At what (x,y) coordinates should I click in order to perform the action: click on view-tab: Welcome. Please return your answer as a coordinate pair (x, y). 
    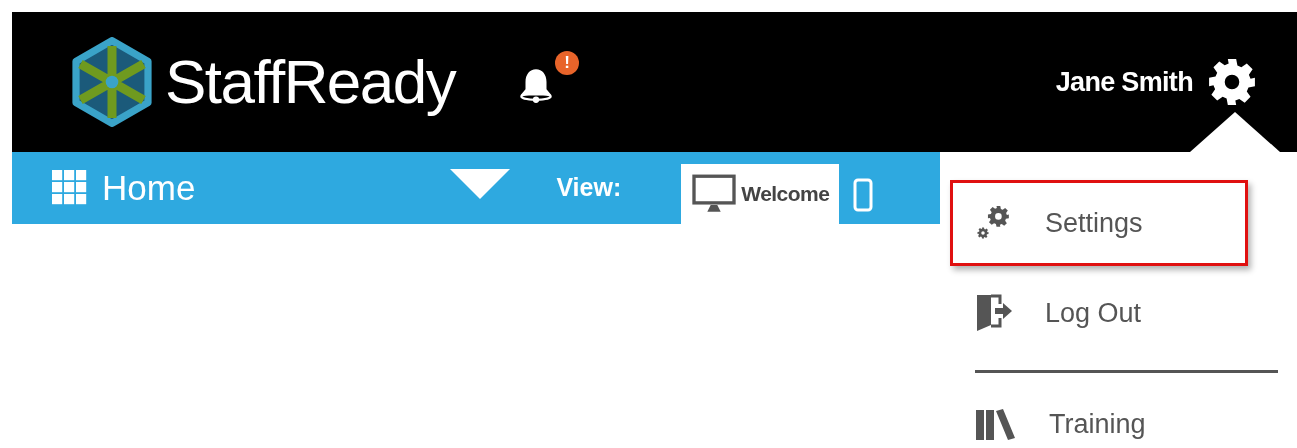
    Looking at the image, I should click on (760, 194).